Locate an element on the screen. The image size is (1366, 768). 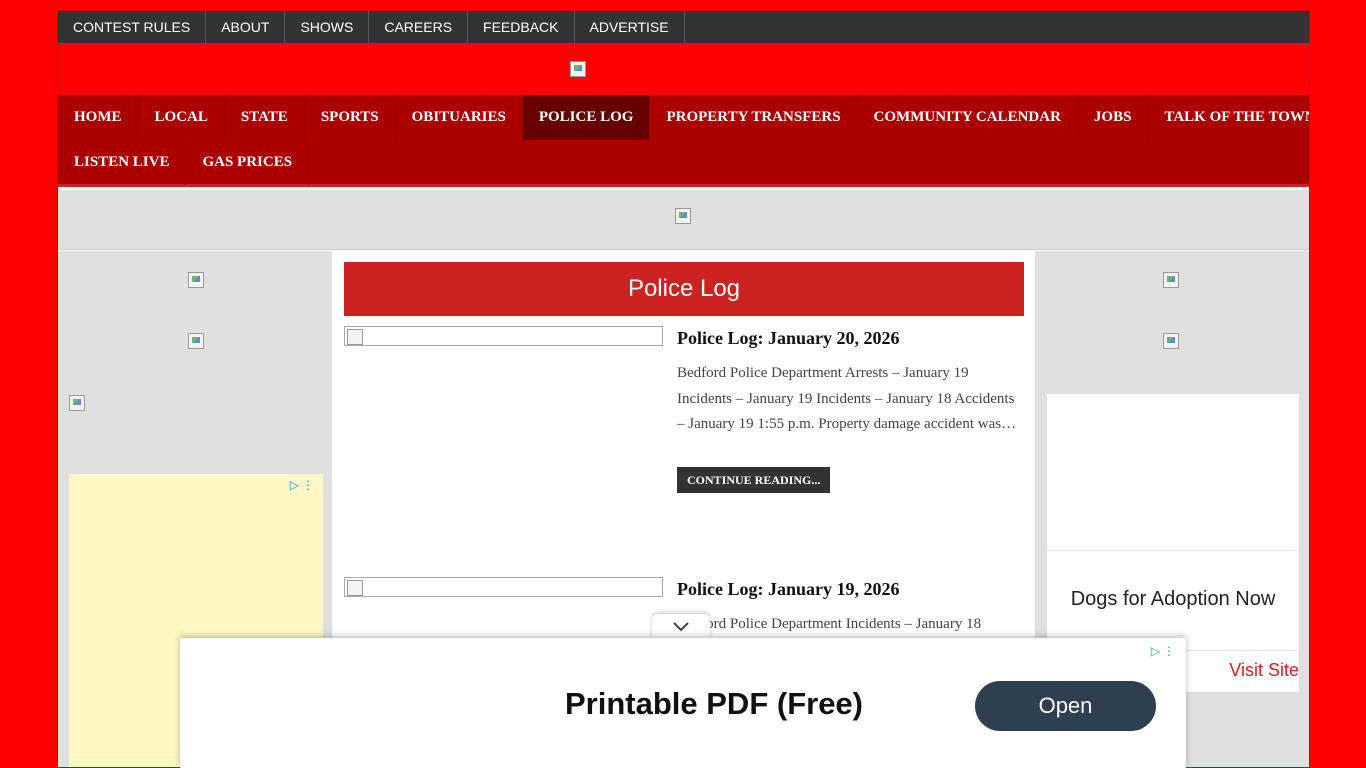
banner-ad-image is located at coordinates (683, 216).